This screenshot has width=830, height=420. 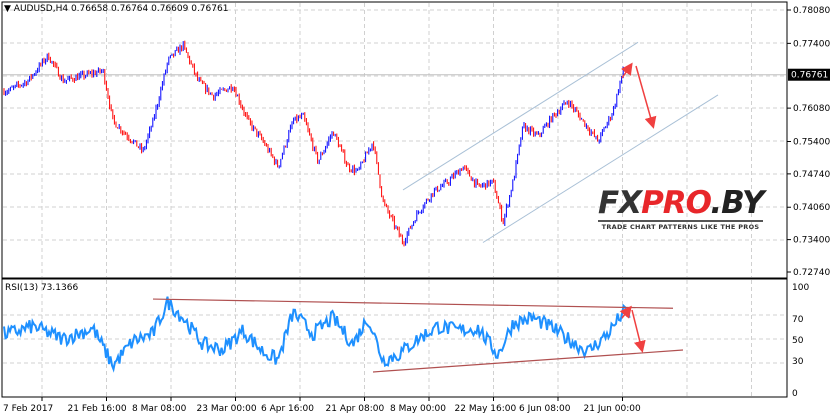 What do you see at coordinates (811, 273) in the screenshot?
I see `price-label: 0.72740` at bounding box center [811, 273].